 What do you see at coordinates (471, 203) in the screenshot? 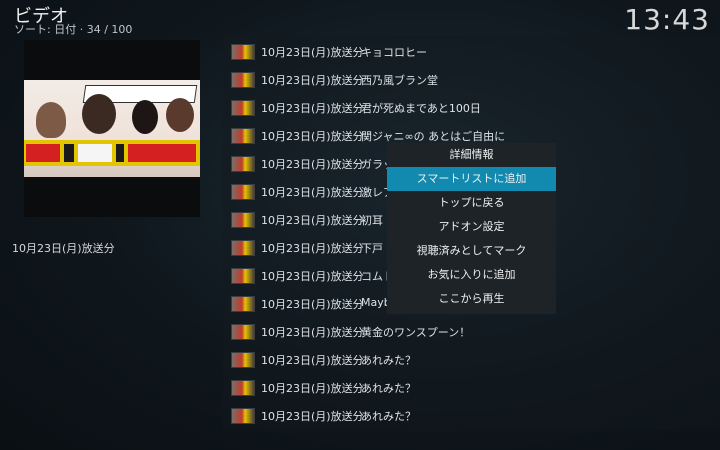
I see `menu-item-back-to-top: トップに戻る` at bounding box center [471, 203].